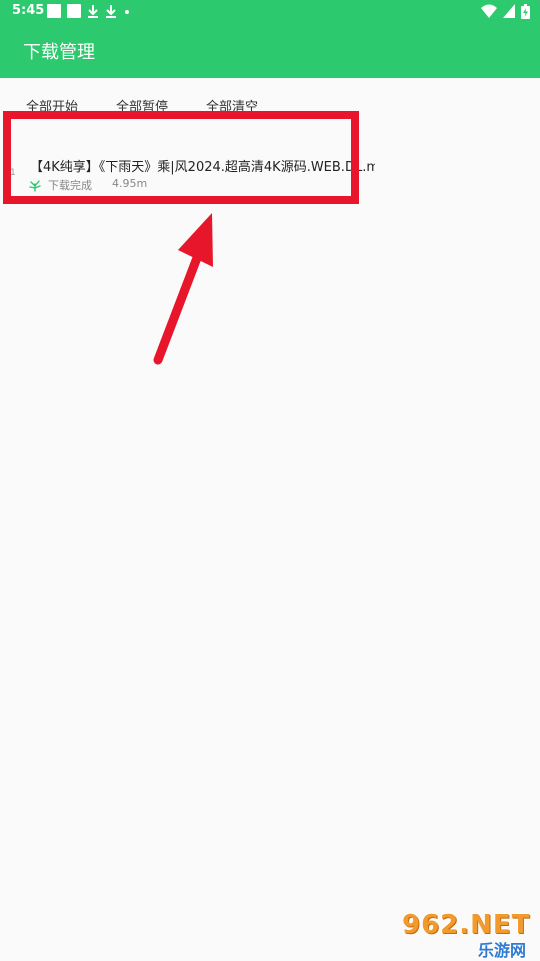  Describe the element at coordinates (270, 108) in the screenshot. I see `action-row: 全部开始 全部暂停 全部清空` at that location.